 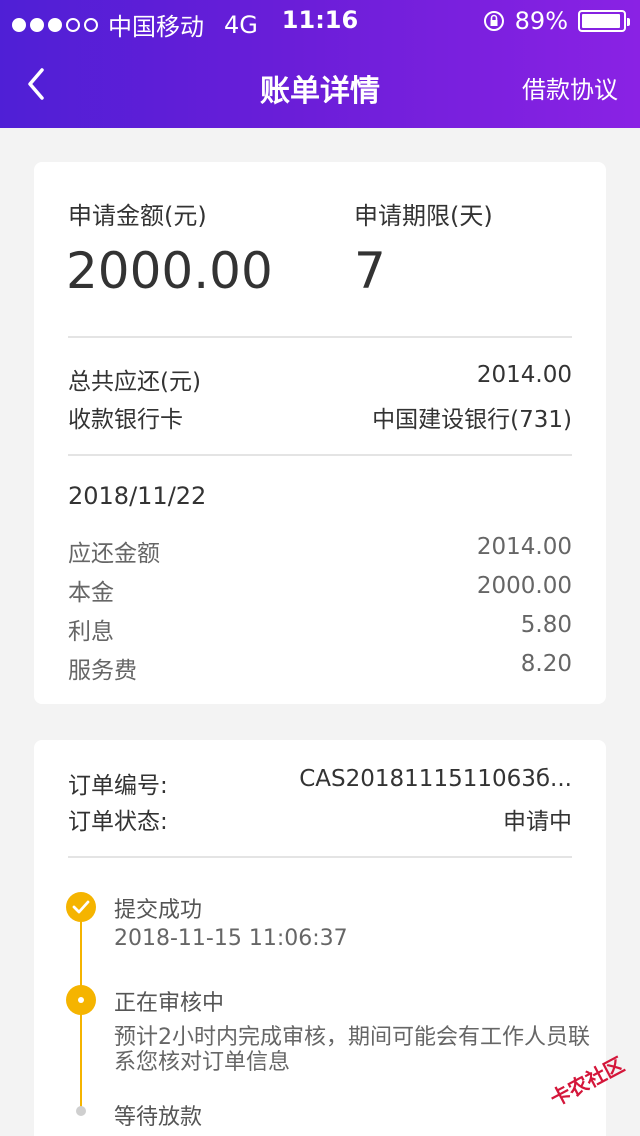 I want to click on order-number-label: 订单编号:, so click(x=118, y=786).